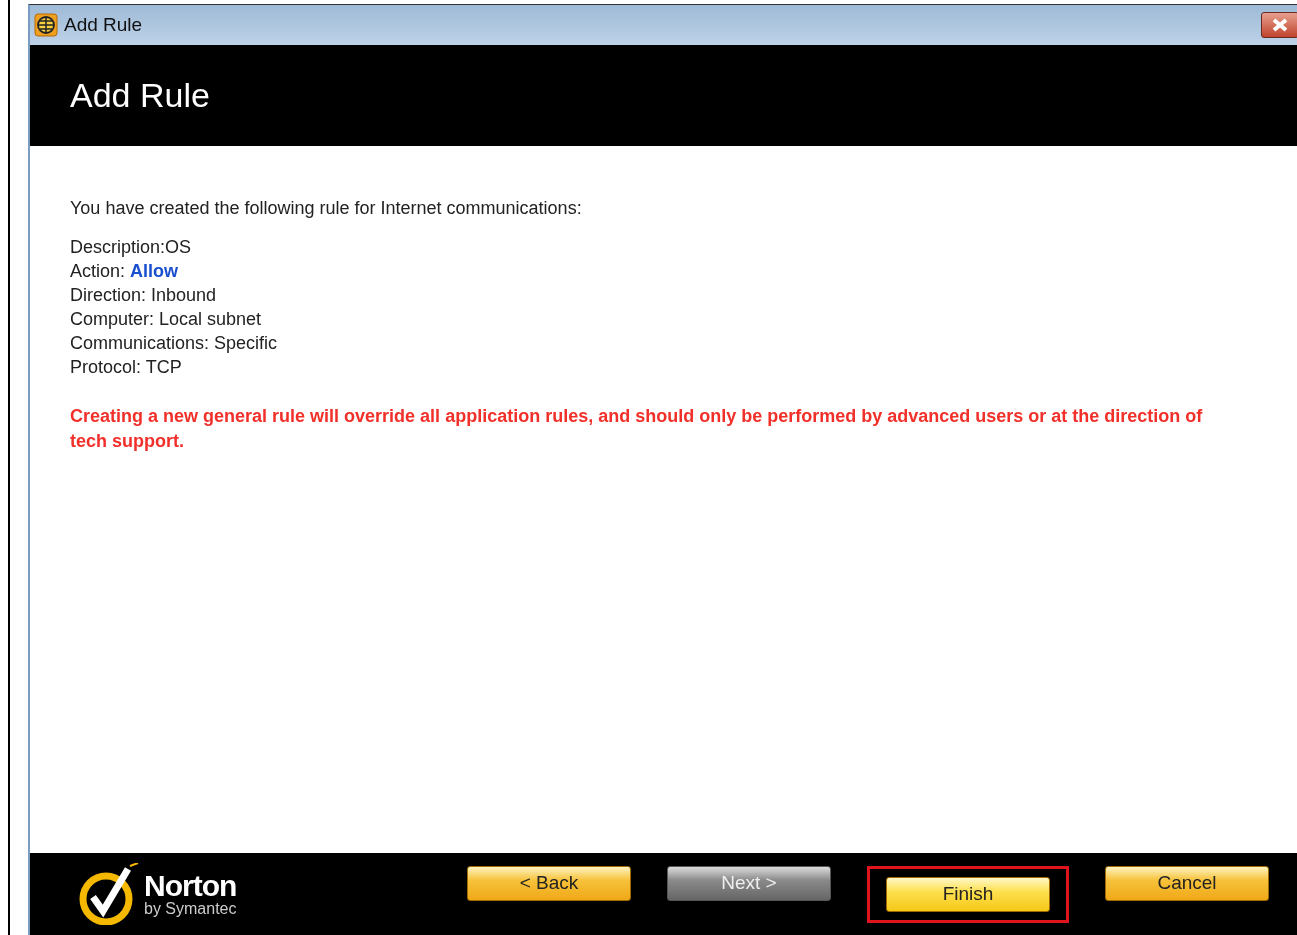  I want to click on rule-detail: Description:OS, so click(131, 247).